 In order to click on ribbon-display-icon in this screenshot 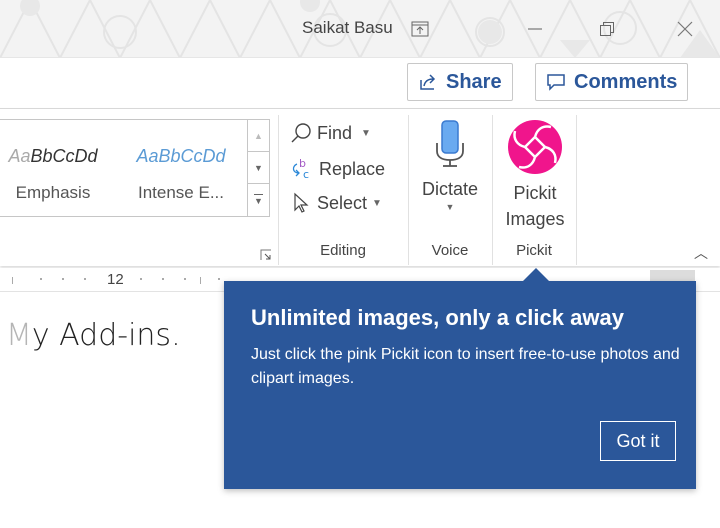, I will do `click(420, 29)`.